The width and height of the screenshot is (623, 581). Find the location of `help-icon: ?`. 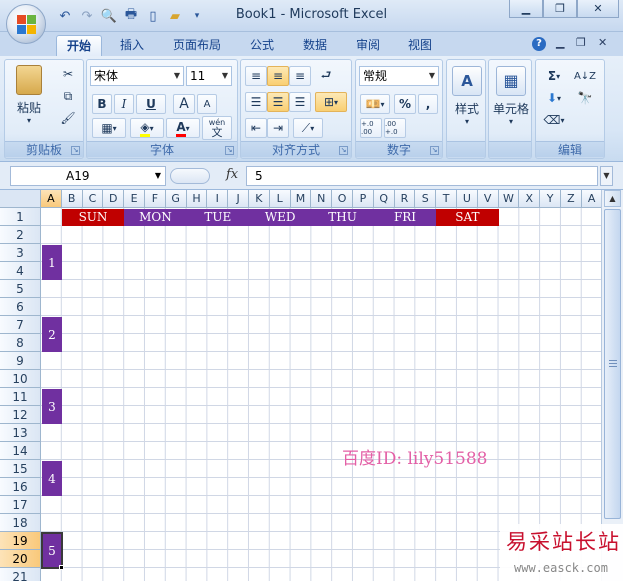

help-icon: ? is located at coordinates (539, 44).